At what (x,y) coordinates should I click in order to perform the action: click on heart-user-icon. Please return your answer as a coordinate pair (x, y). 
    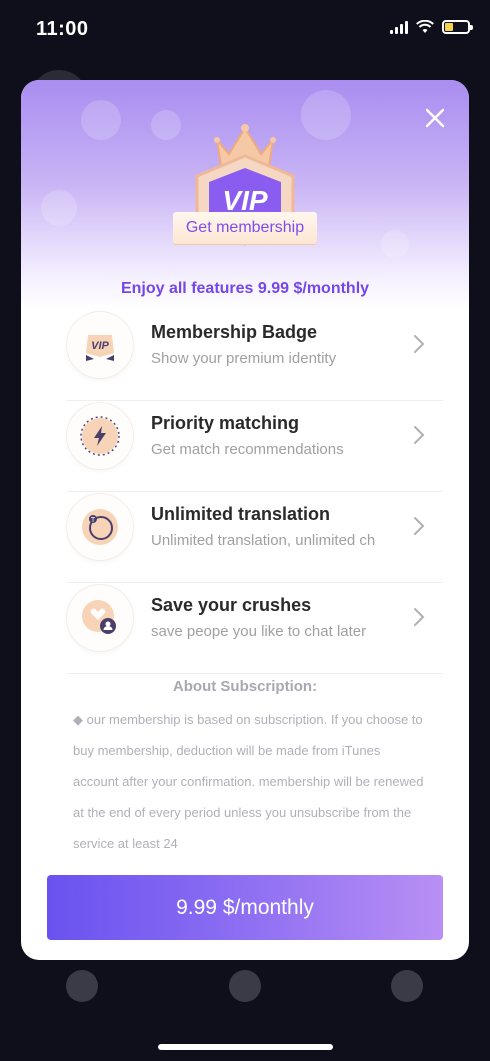
    Looking at the image, I should click on (100, 618).